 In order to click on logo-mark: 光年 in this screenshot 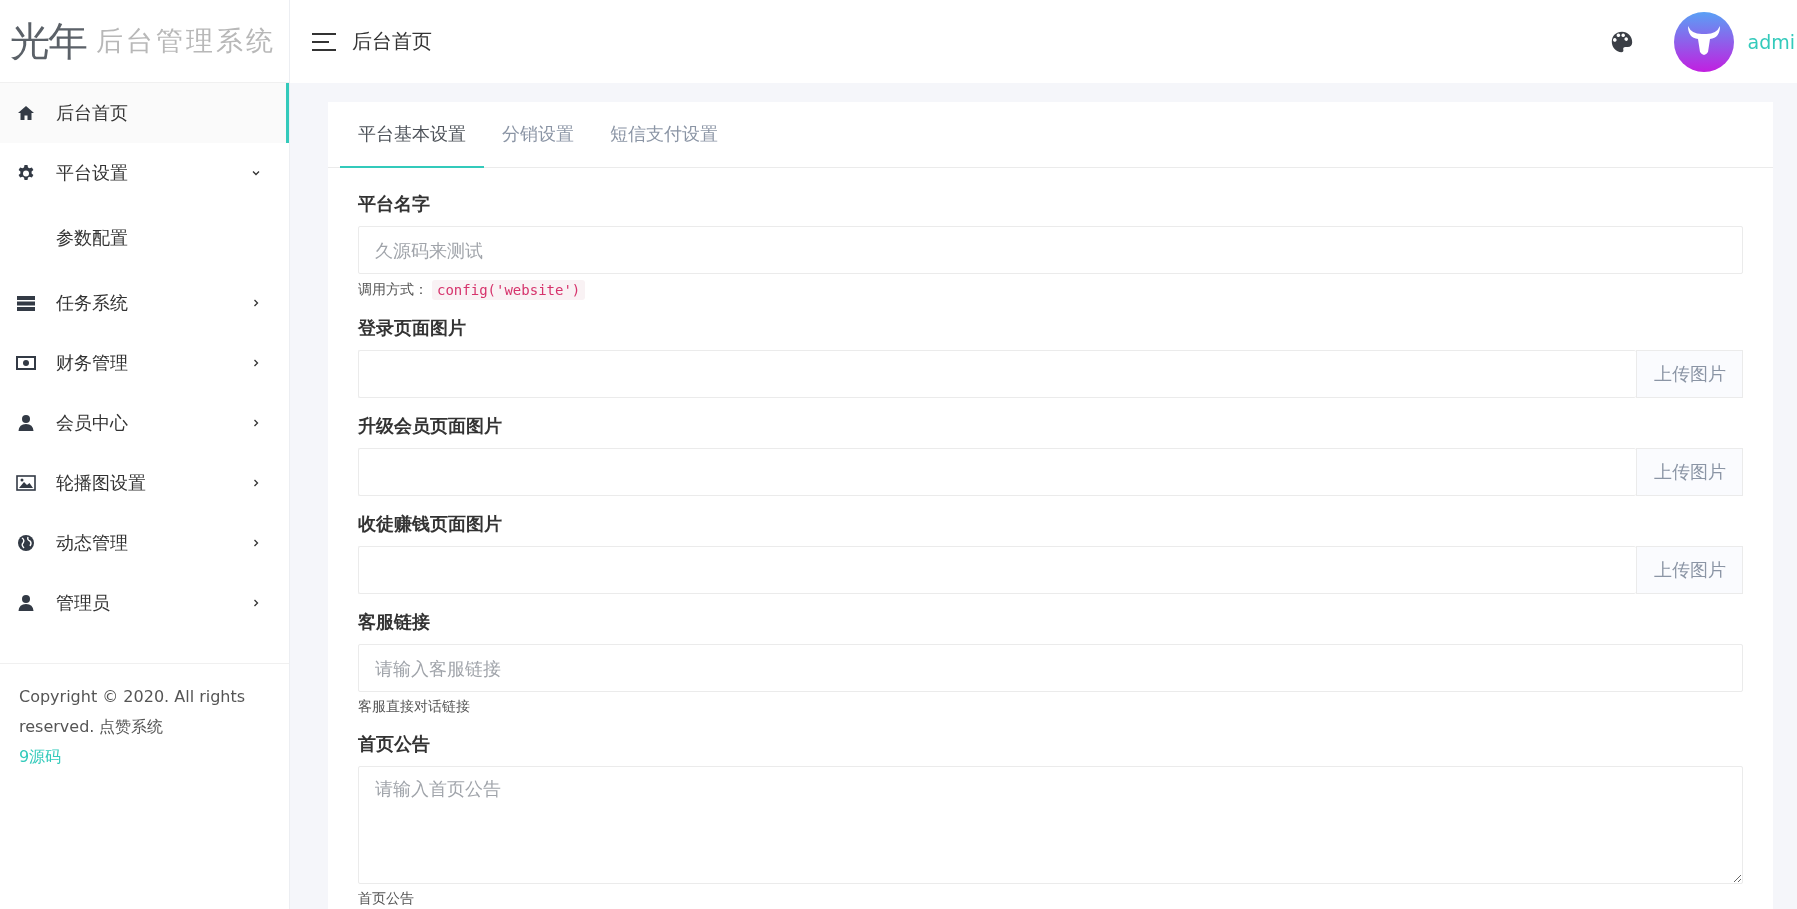, I will do `click(48, 41)`.